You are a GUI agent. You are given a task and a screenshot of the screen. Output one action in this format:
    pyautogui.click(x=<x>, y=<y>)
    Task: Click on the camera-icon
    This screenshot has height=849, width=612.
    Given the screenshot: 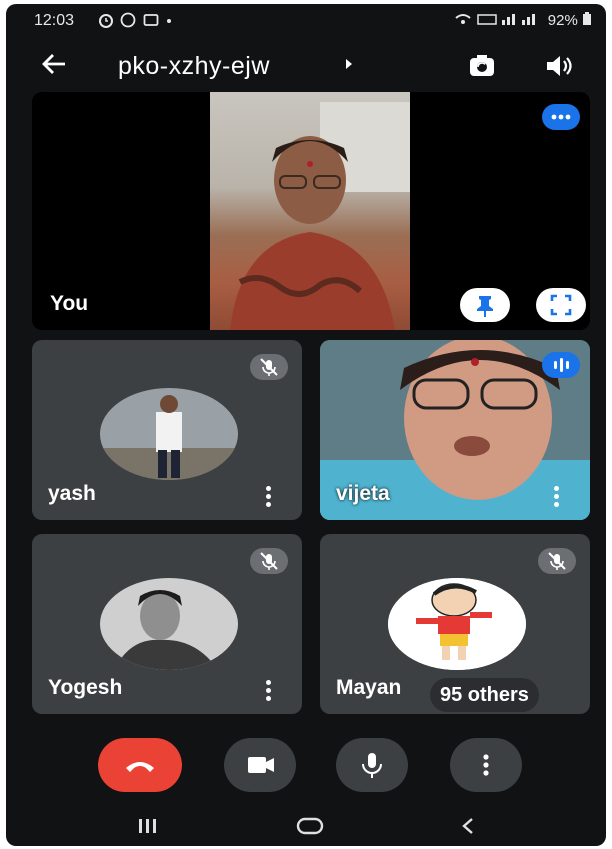 What is the action you would take?
    pyautogui.click(x=261, y=765)
    